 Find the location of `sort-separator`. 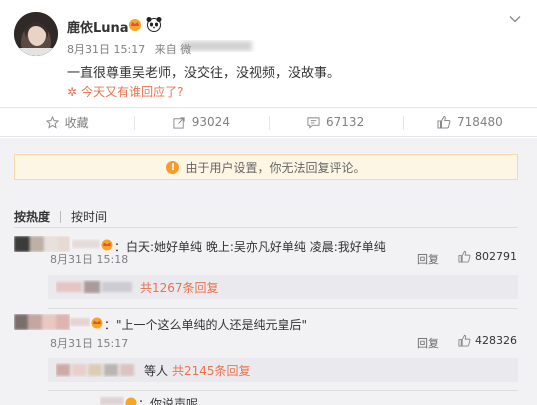

sort-separator is located at coordinates (61, 216).